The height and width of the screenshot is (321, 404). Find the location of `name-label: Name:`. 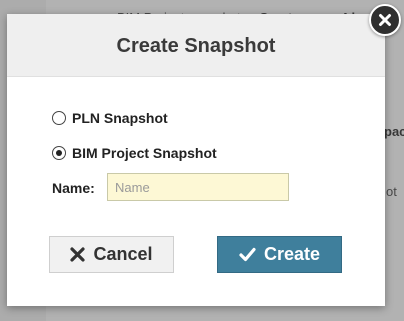

name-label: Name: is located at coordinates (73, 188).